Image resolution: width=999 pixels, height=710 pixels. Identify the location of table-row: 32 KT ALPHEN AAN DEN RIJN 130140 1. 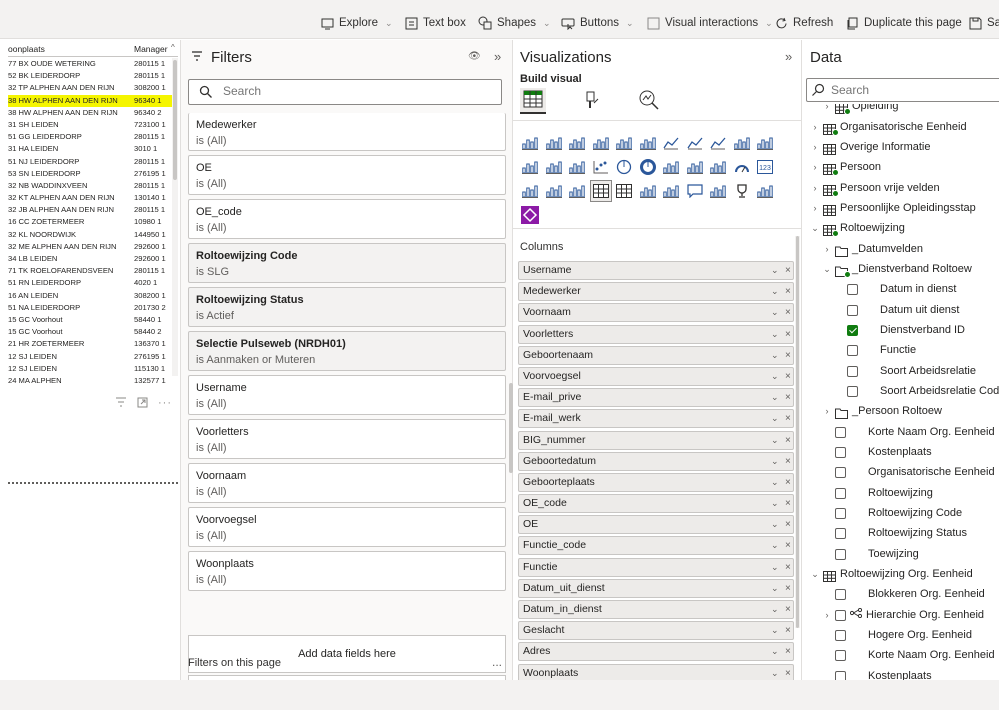
(90, 198).